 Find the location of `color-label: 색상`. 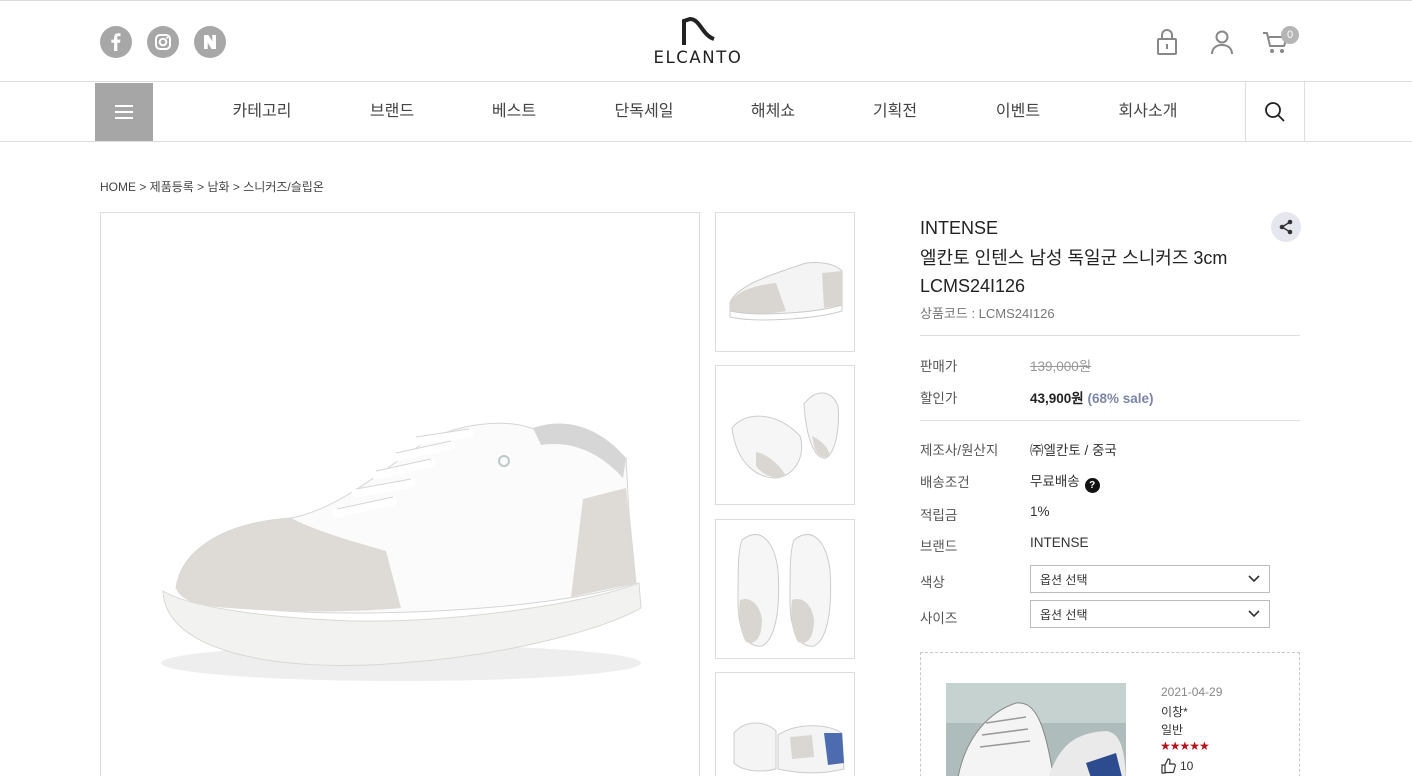

color-label: 색상 is located at coordinates (932, 582).